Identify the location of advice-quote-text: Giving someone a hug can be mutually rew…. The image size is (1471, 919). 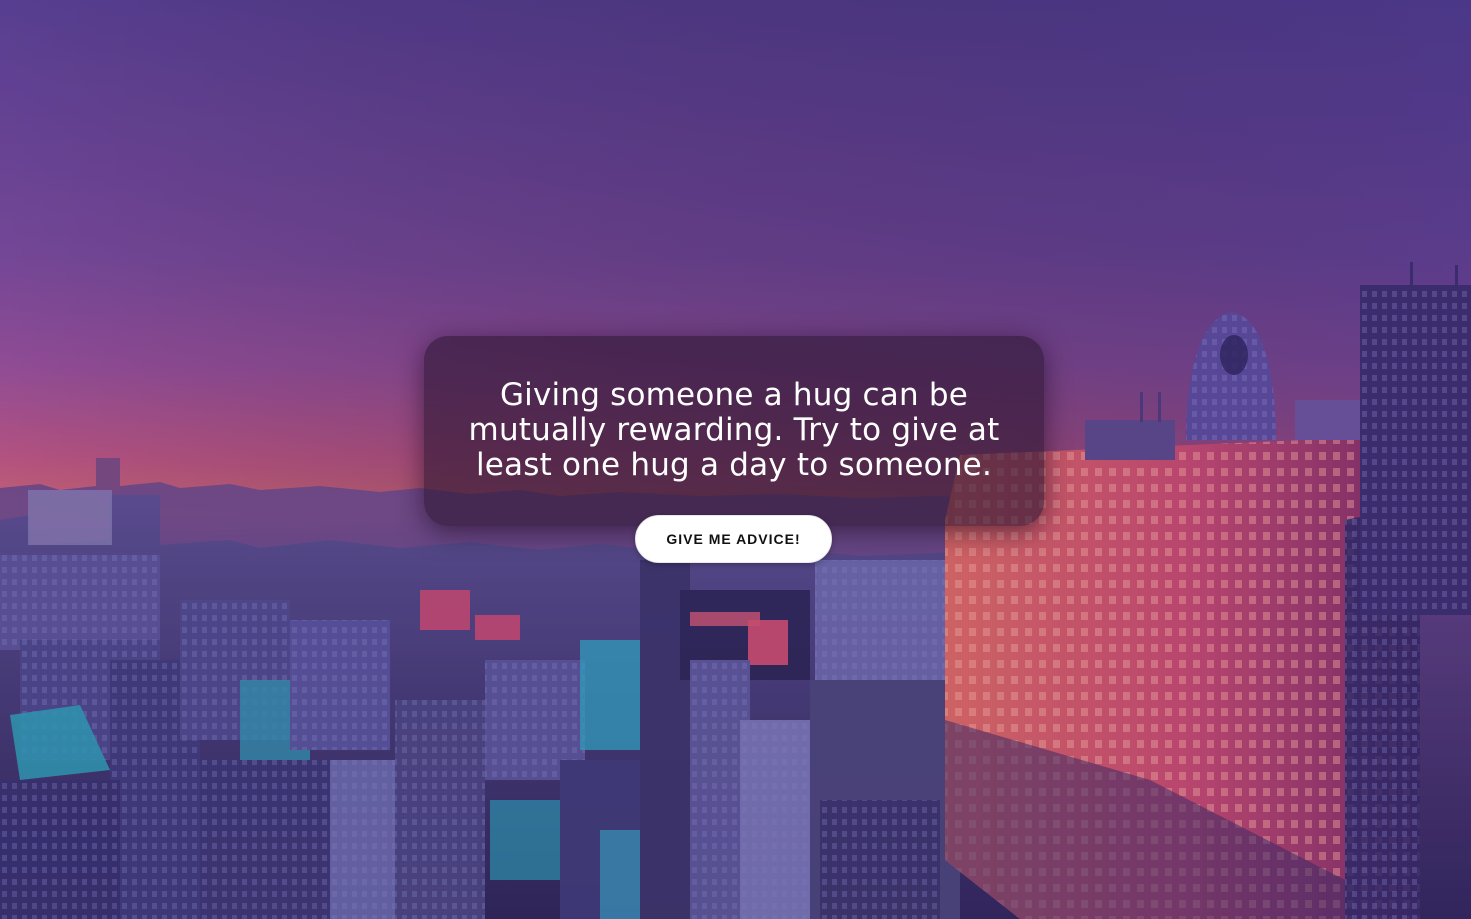
(734, 430).